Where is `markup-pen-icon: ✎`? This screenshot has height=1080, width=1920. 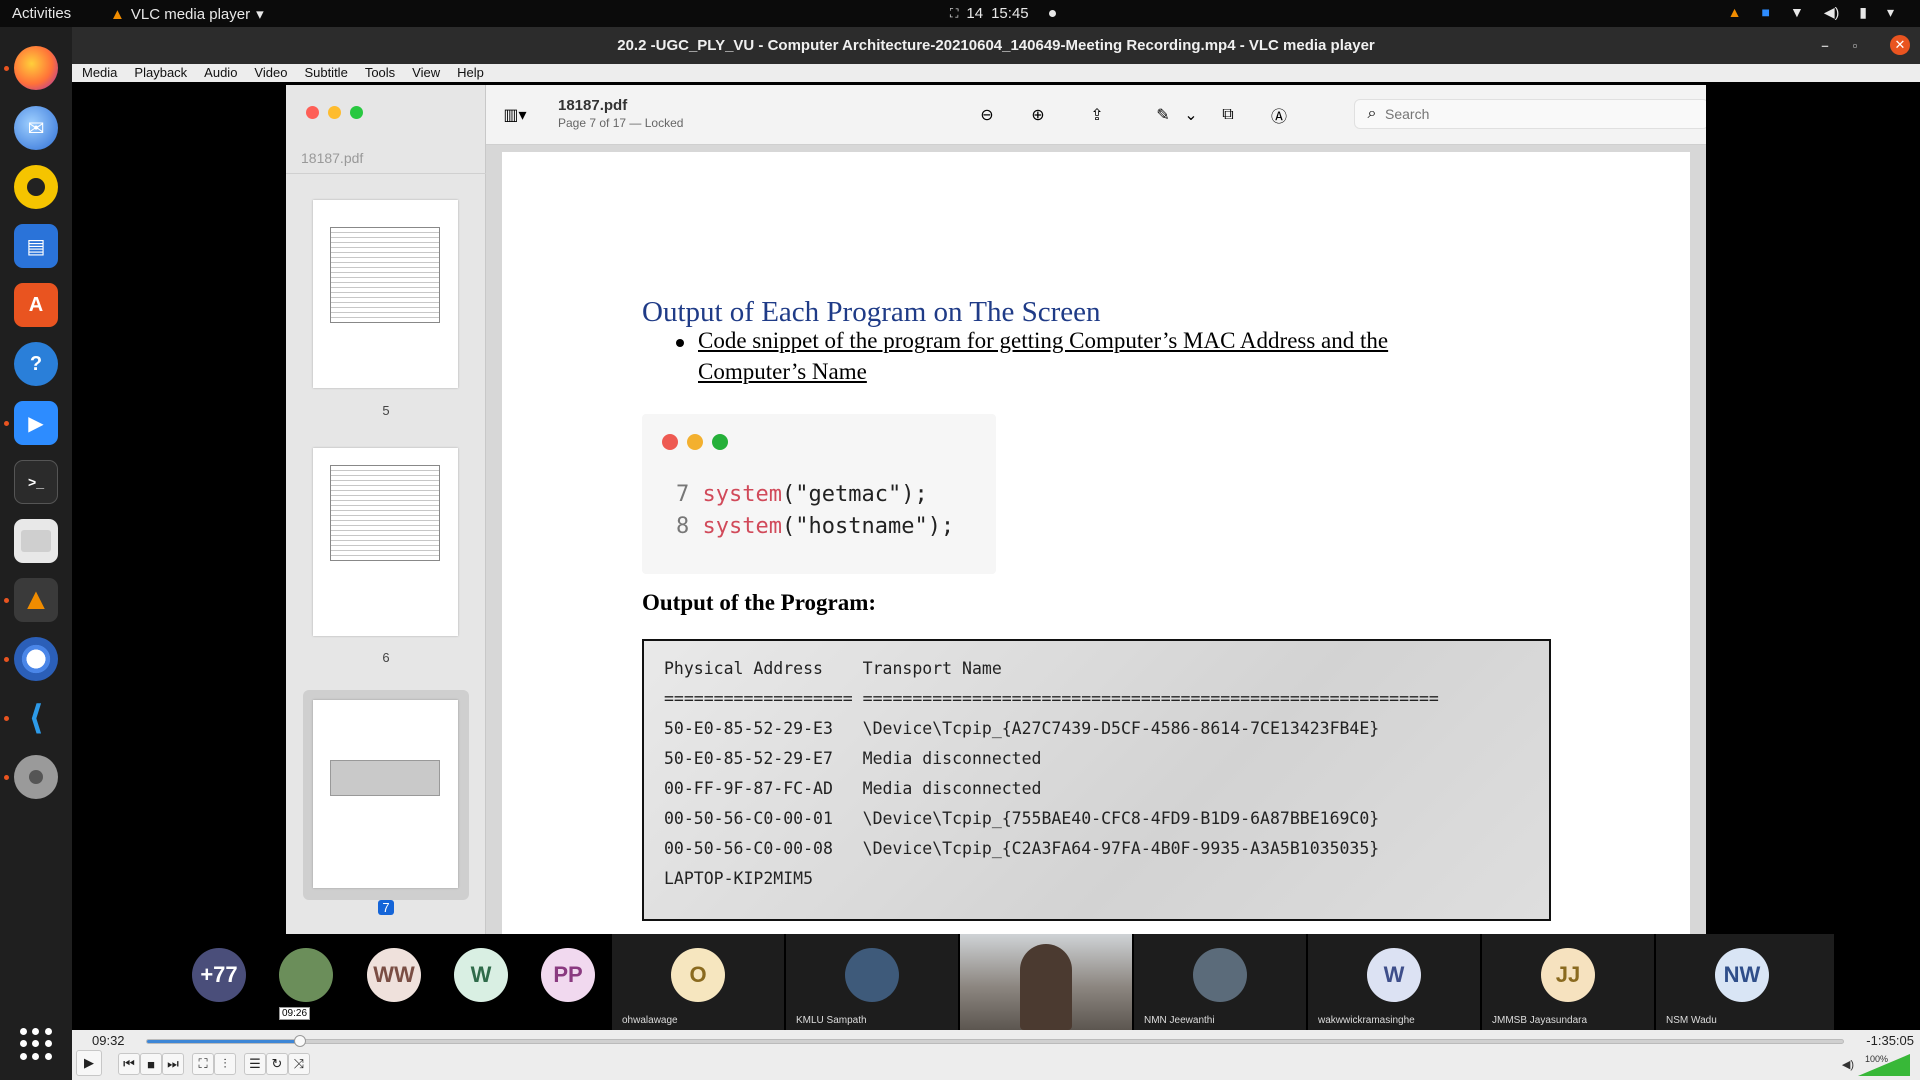 markup-pen-icon: ✎ is located at coordinates (1163, 115).